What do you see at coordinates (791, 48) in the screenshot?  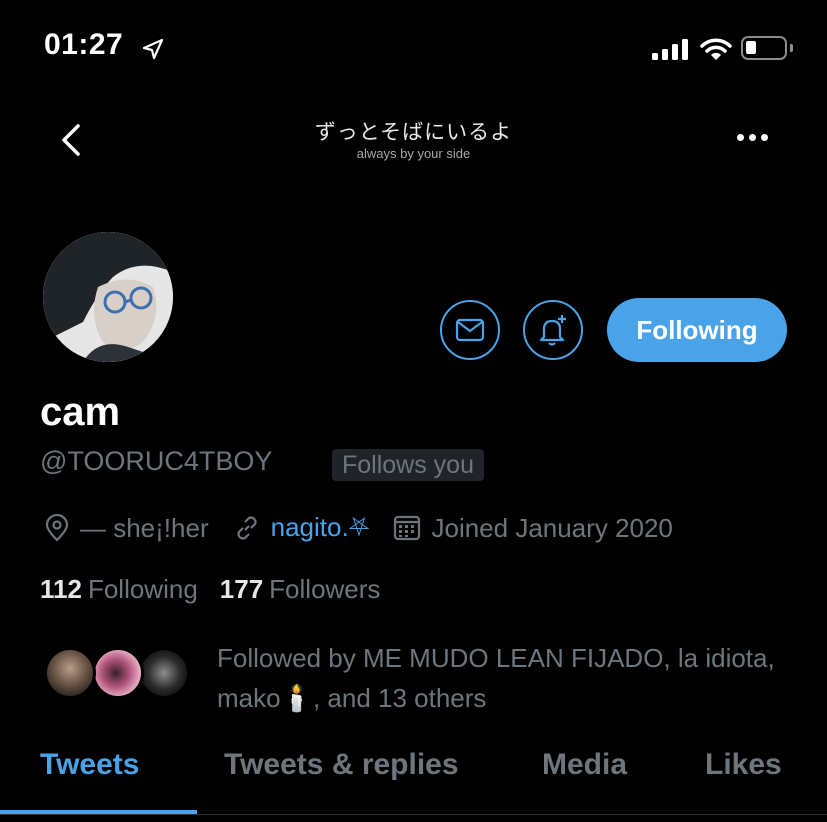 I see `battery-tip` at bounding box center [791, 48].